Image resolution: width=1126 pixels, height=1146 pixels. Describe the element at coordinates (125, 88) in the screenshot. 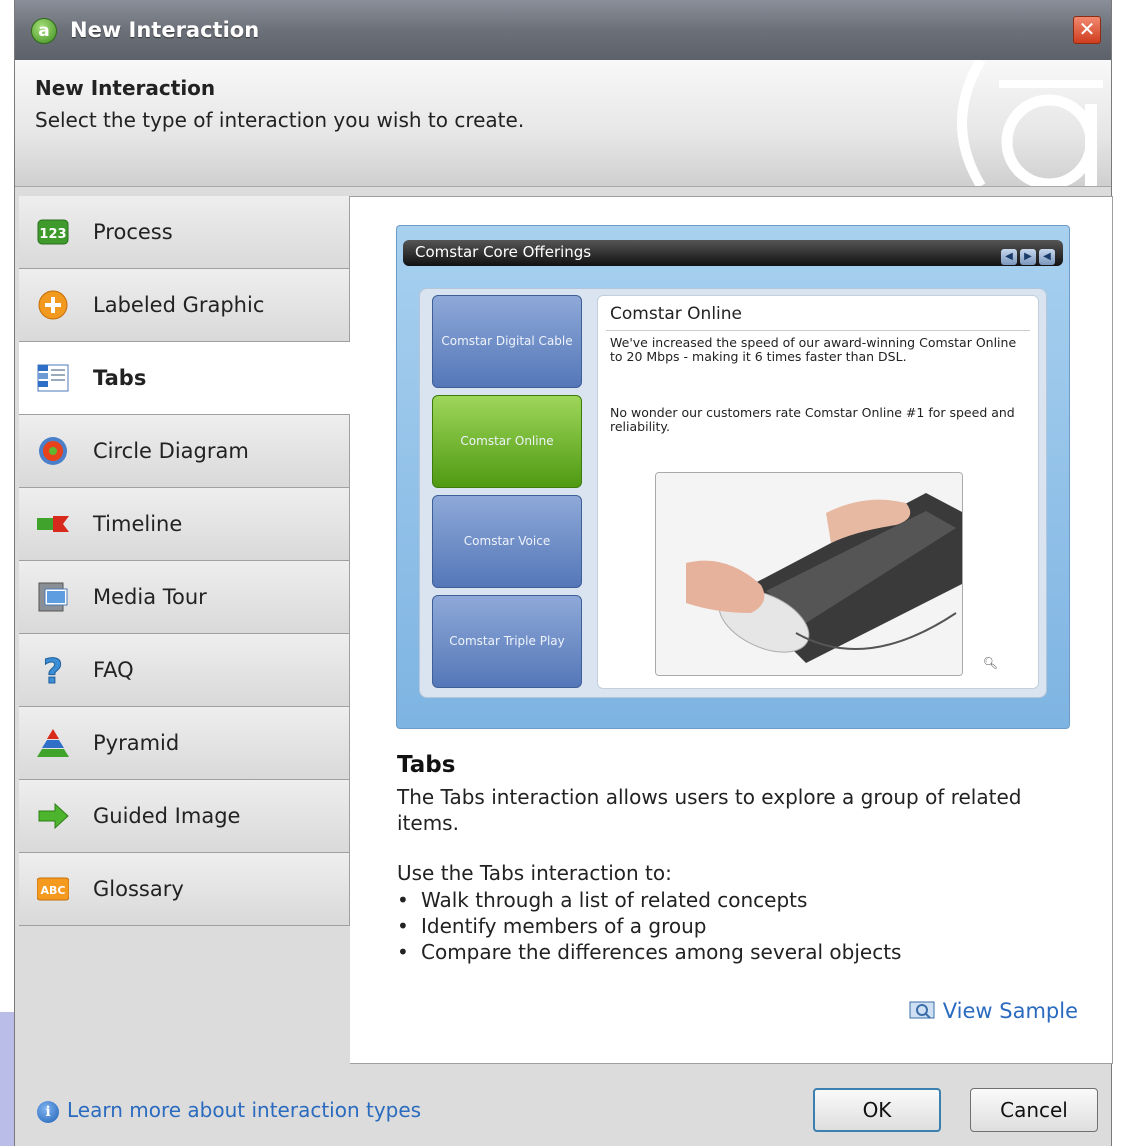

I see `header-title: New Interaction` at that location.